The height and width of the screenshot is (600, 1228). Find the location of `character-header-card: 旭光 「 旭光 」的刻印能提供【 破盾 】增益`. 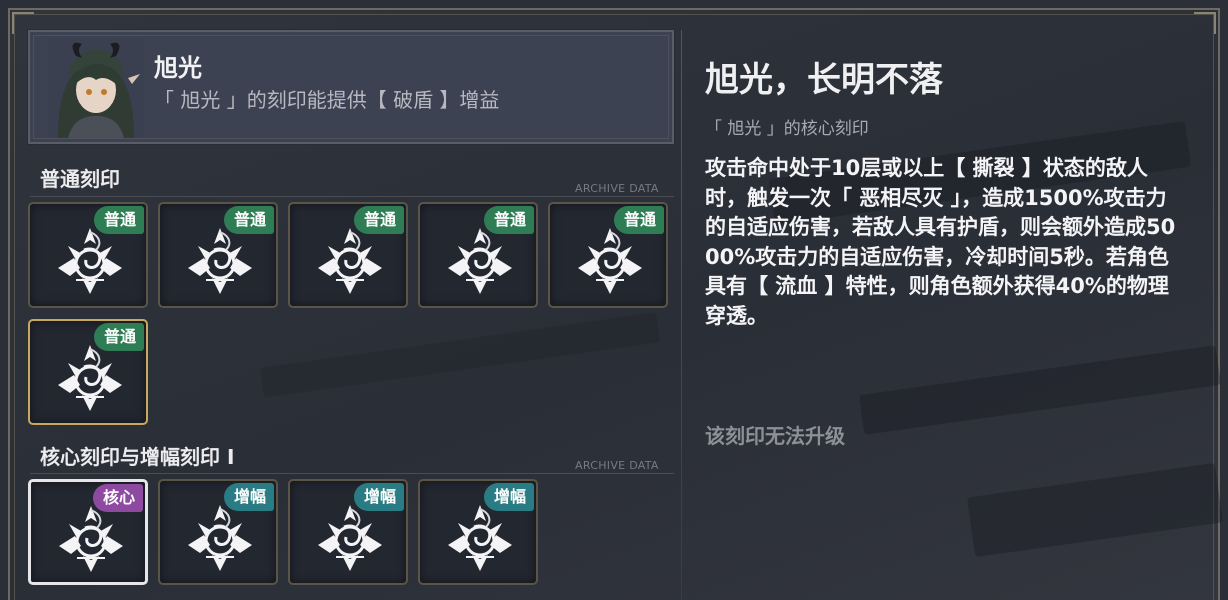

character-header-card: 旭光 「 旭光 」的刻印能提供【 破盾 】增益 is located at coordinates (351, 87).